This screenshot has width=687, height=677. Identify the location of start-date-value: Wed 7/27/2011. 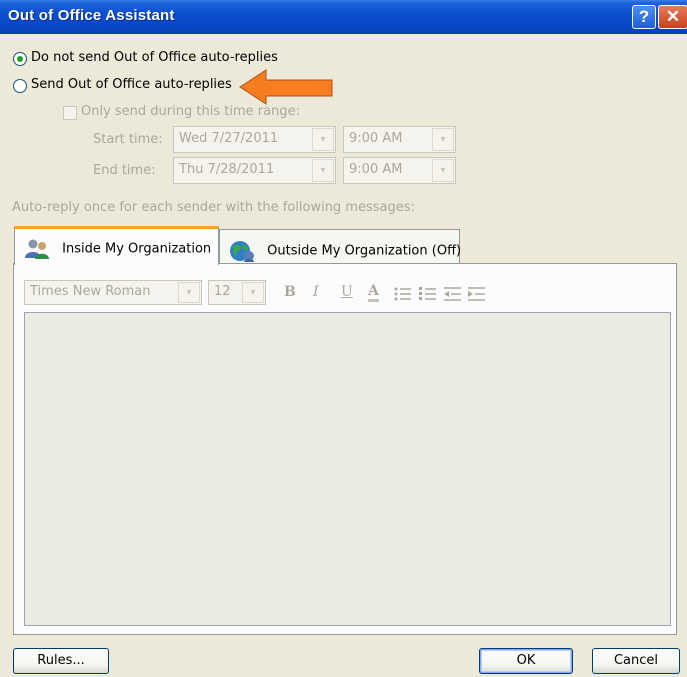
(229, 138).